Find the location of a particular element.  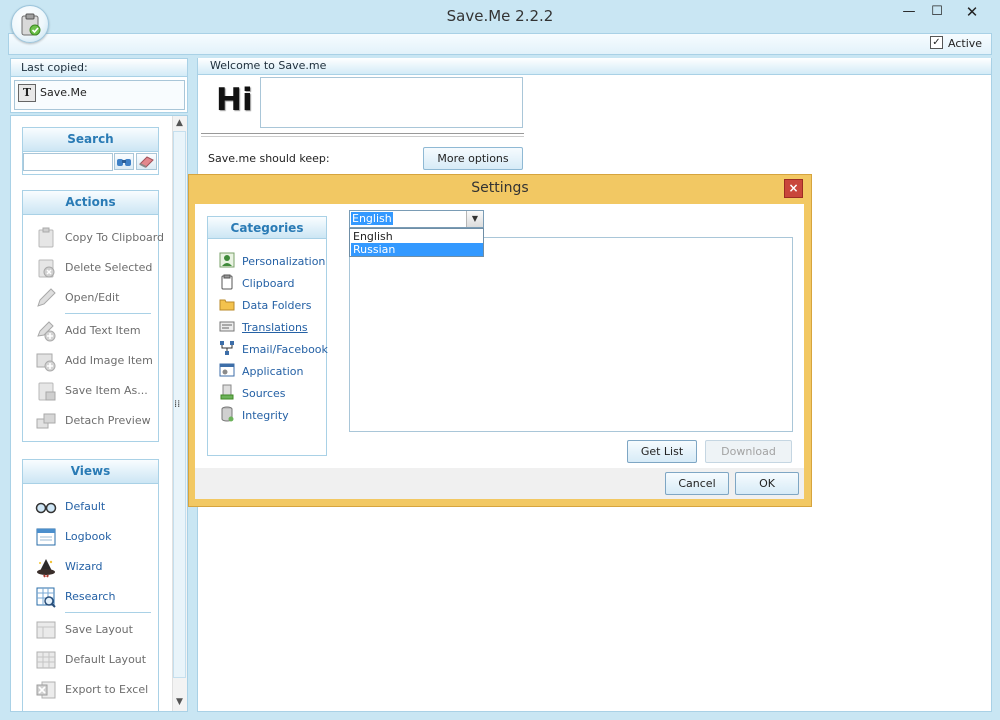

action-label: Open/Edit is located at coordinates (92, 297).